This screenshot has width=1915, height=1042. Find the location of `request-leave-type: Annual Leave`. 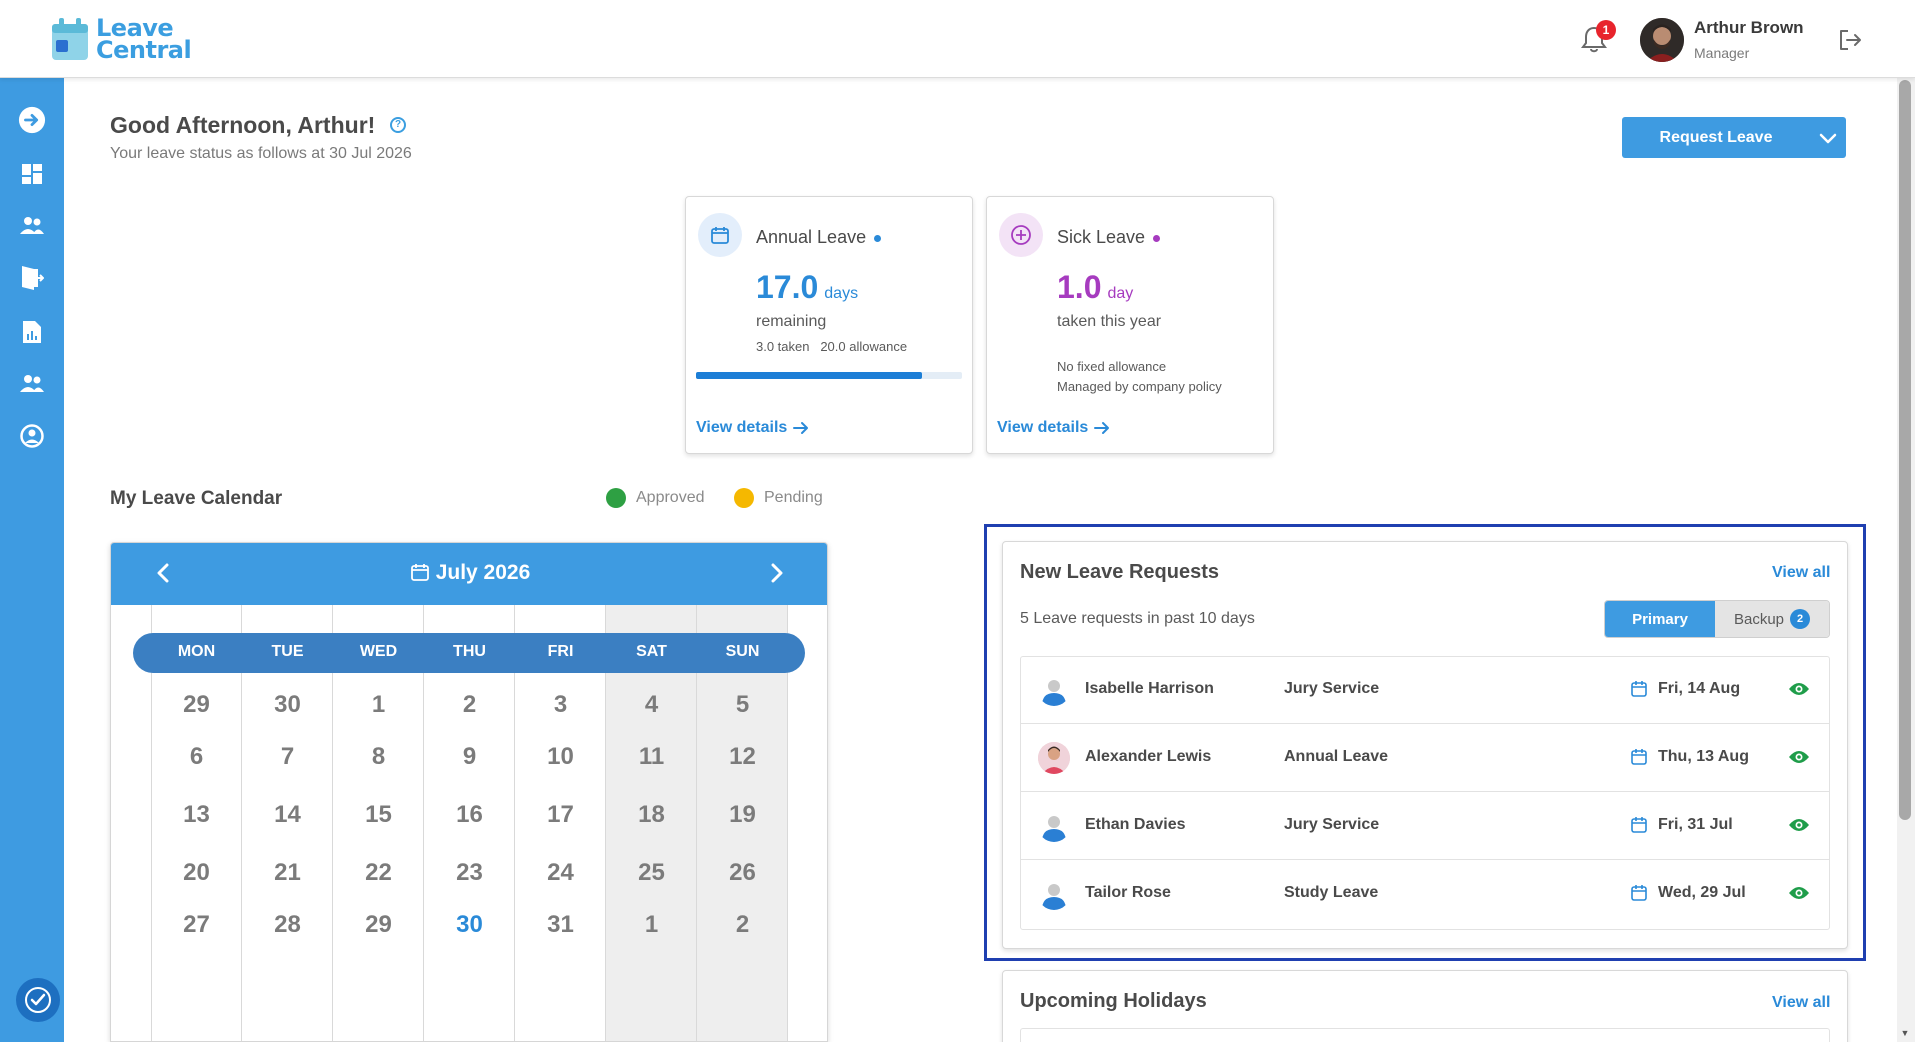

request-leave-type: Annual Leave is located at coordinates (1336, 756).